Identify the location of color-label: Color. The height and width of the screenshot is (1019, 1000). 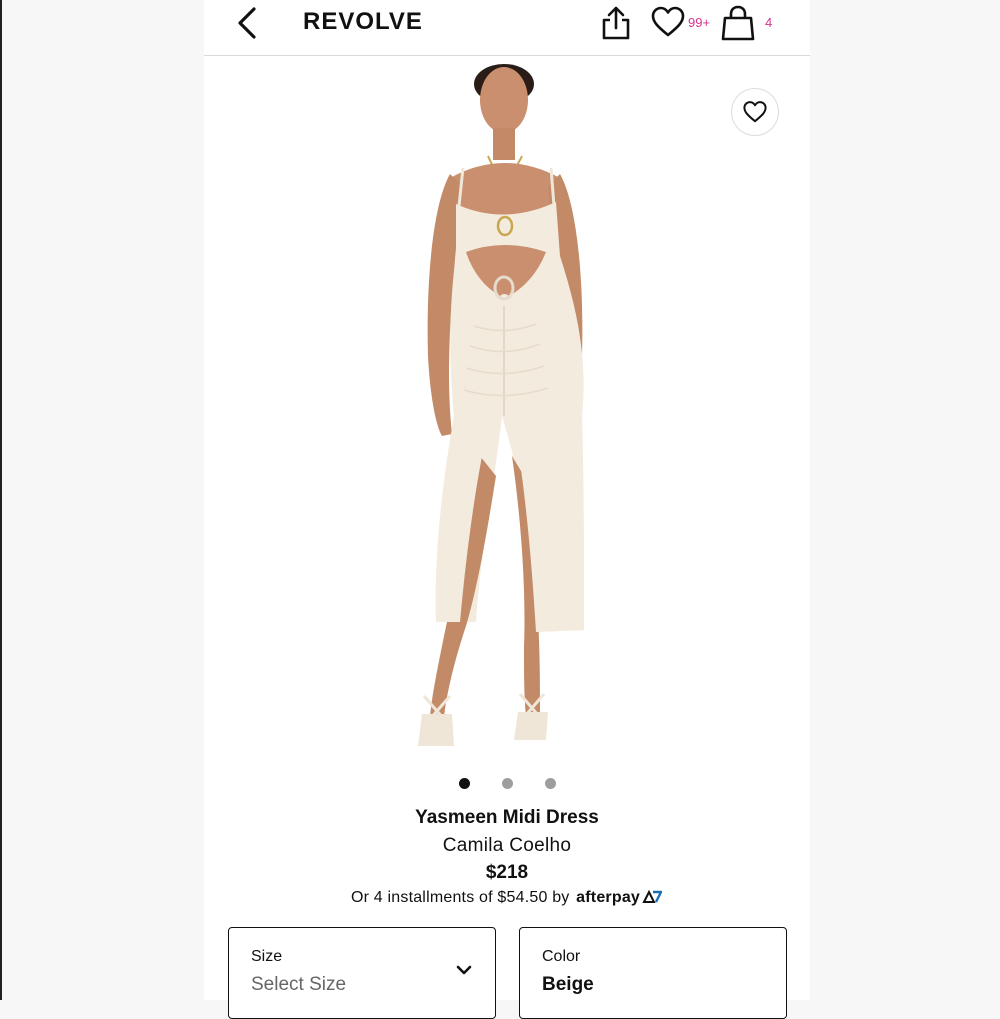
(561, 956).